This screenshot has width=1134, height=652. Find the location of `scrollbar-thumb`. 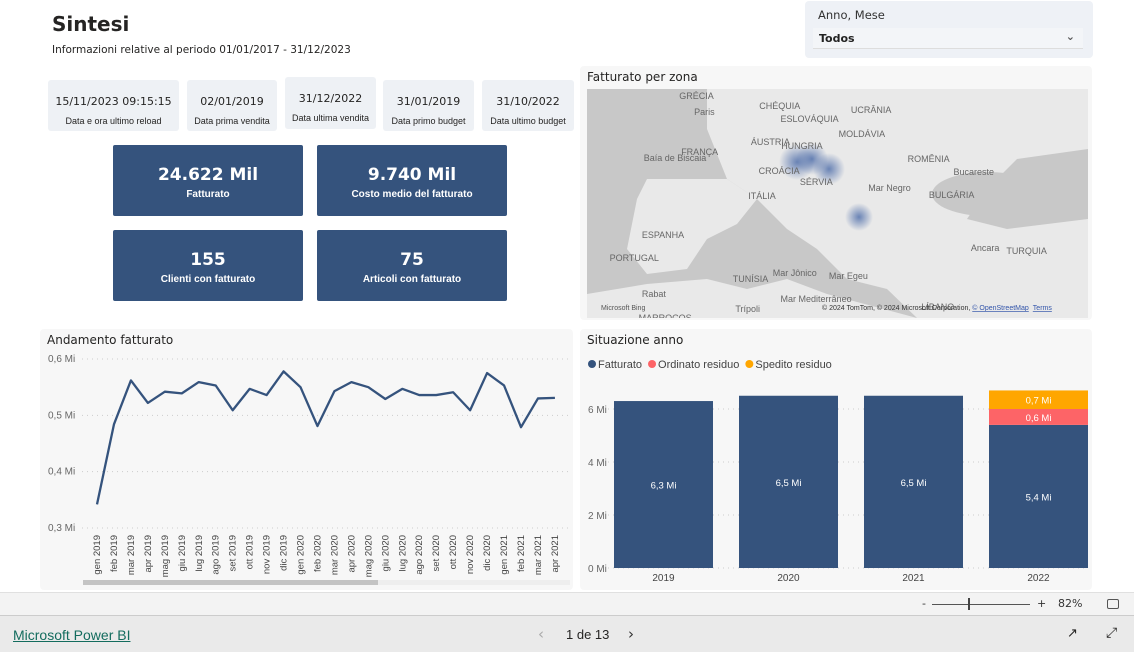

scrollbar-thumb is located at coordinates (230, 582).